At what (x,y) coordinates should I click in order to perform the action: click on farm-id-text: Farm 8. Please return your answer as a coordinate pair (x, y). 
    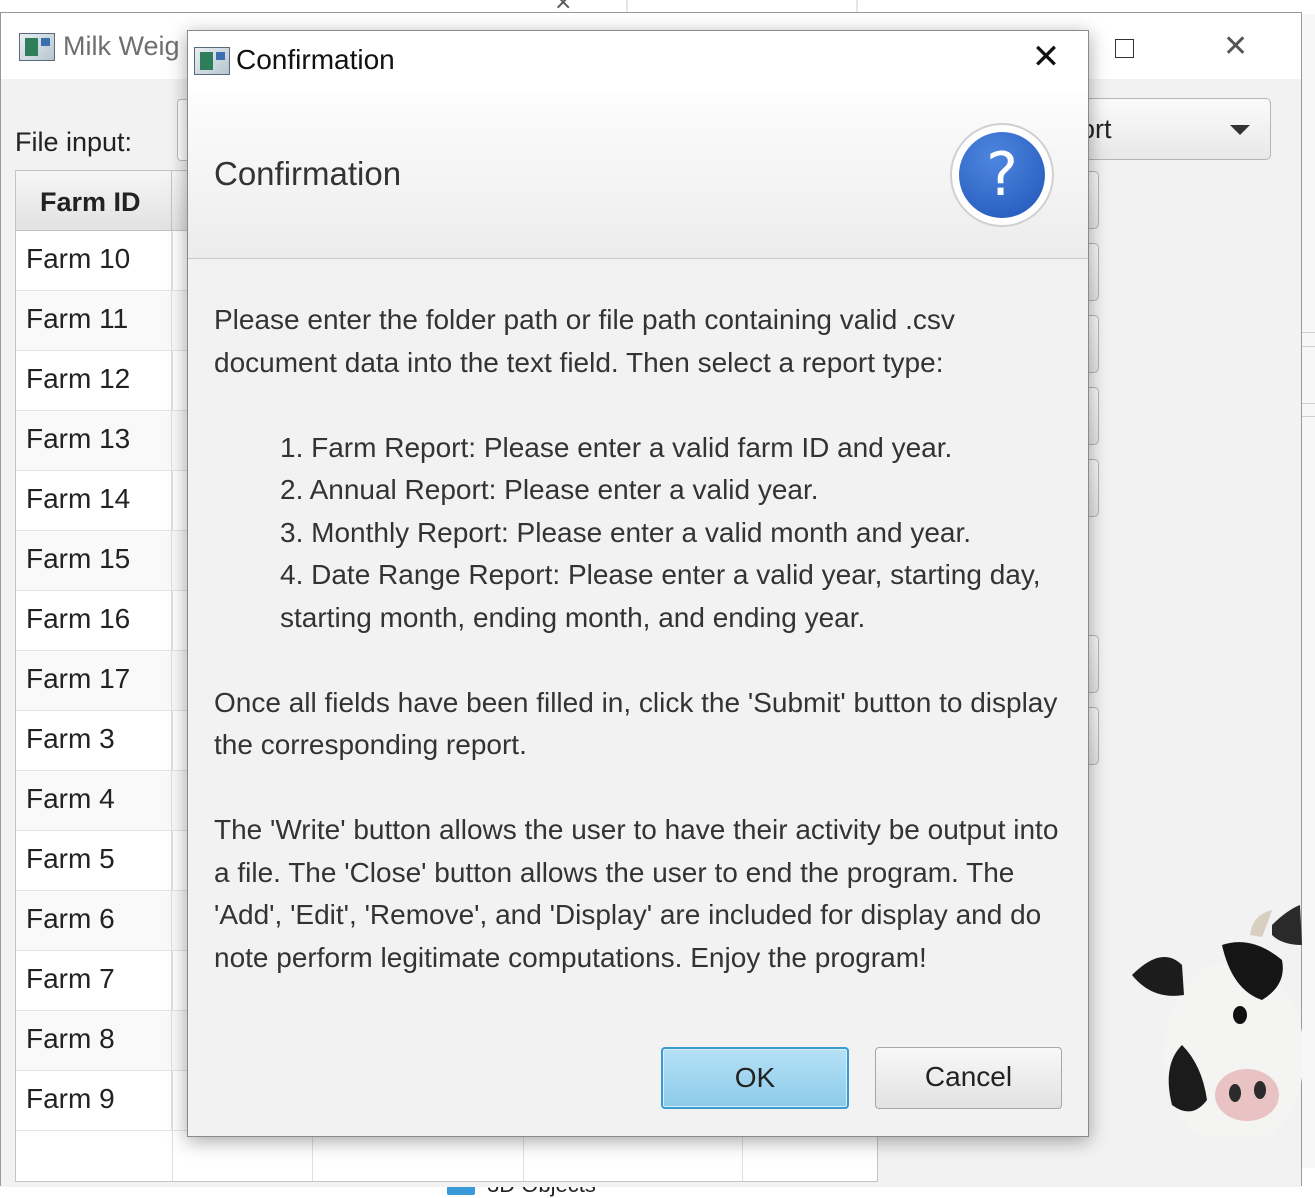
    Looking at the image, I should click on (70, 1038).